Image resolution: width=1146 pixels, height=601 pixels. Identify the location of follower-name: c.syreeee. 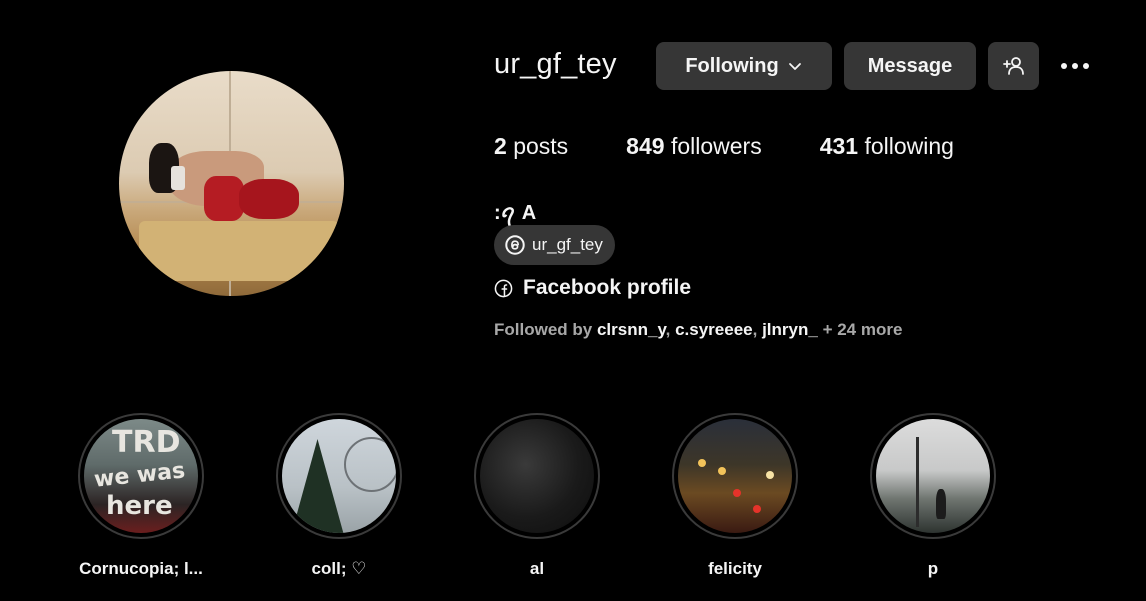
(714, 329).